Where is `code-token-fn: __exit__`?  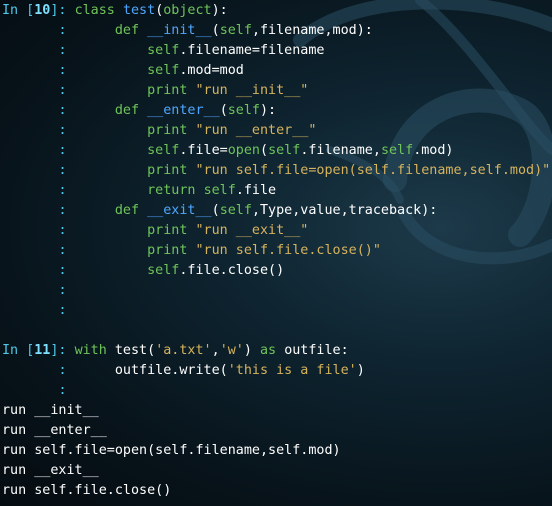
code-token-fn: __exit__ is located at coordinates (179, 210).